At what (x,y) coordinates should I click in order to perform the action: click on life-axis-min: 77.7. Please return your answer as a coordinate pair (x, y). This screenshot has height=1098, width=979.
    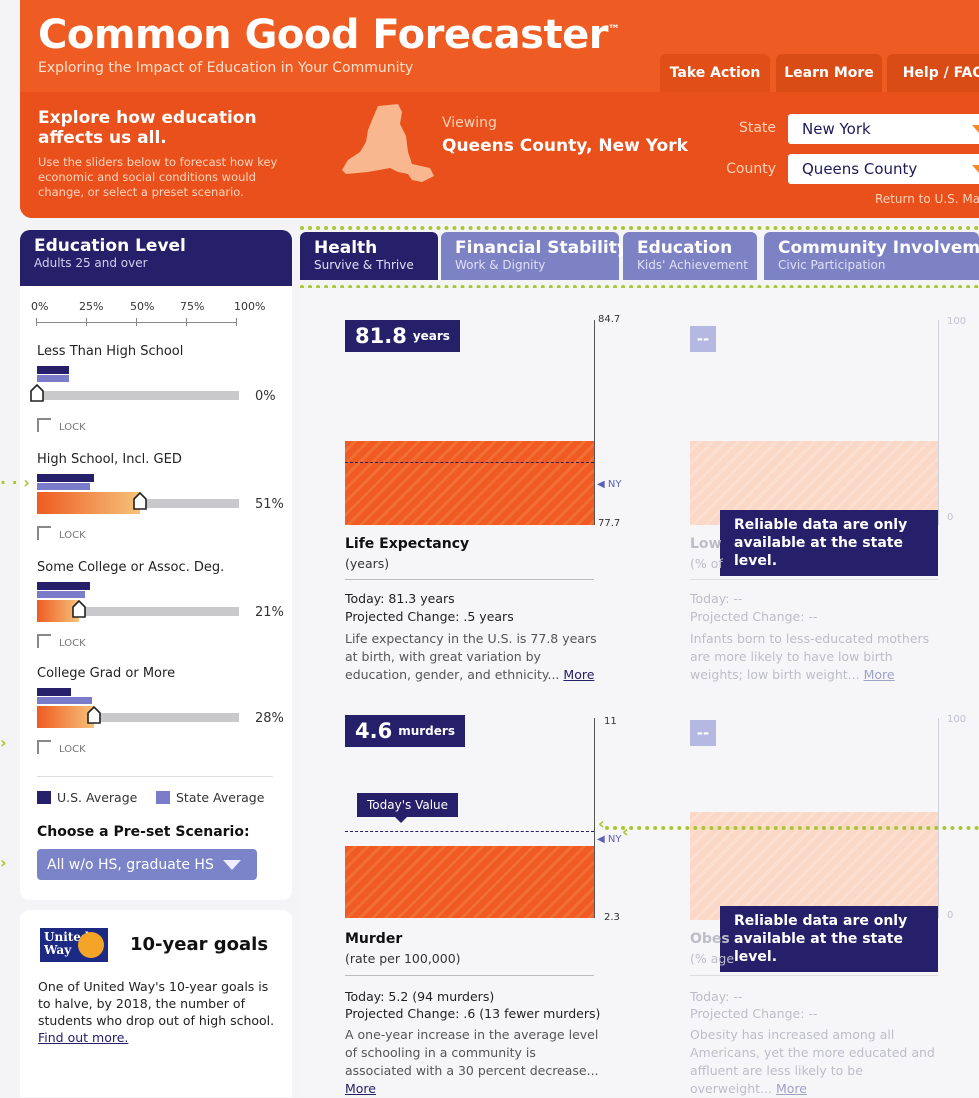
    Looking at the image, I should click on (609, 523).